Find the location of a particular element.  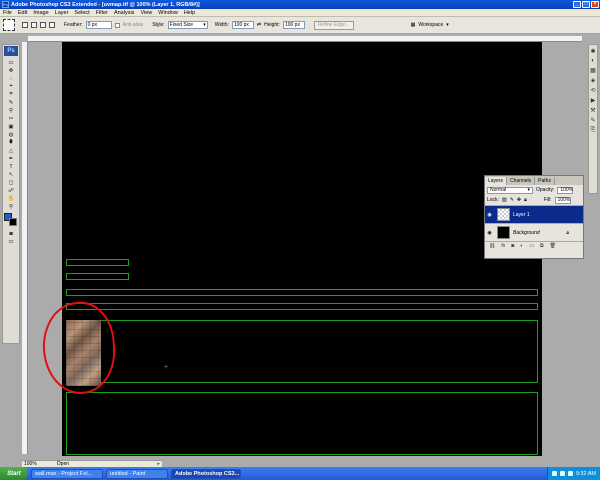

crosshair-cursor-icon: + is located at coordinates (166, 367).